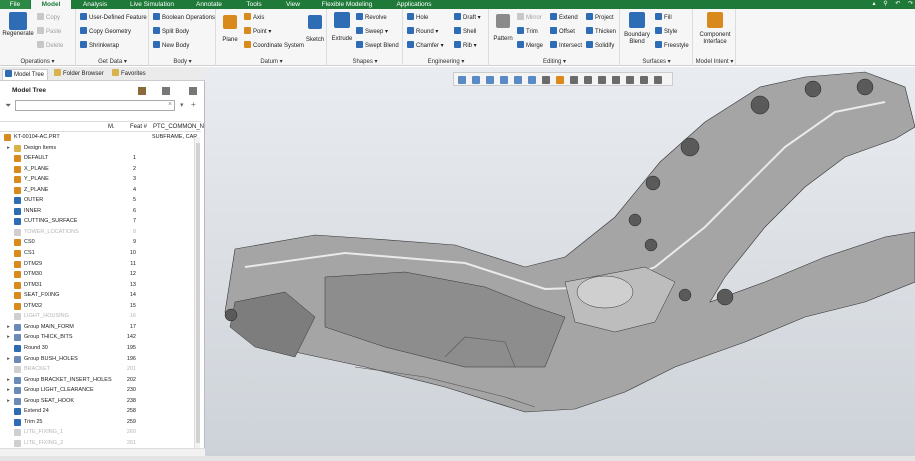  I want to click on column-m: M., so click(111, 127).